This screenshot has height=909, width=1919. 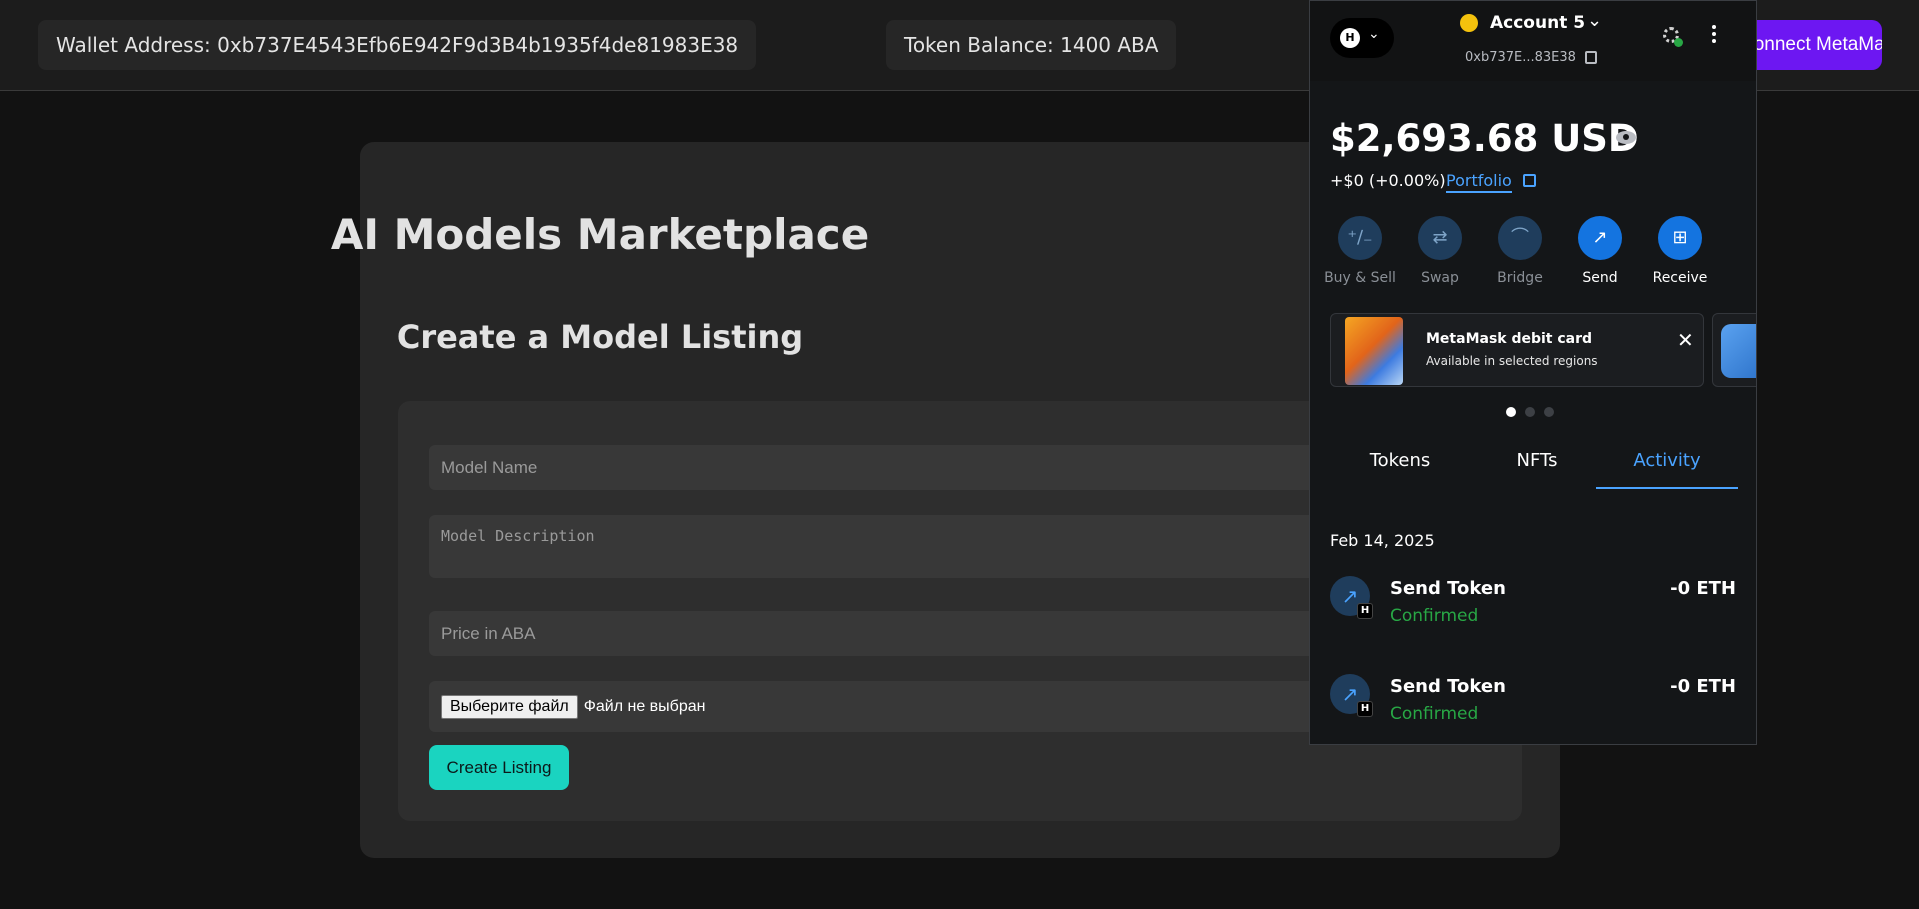 I want to click on send-icon: ↗, so click(x=1600, y=238).